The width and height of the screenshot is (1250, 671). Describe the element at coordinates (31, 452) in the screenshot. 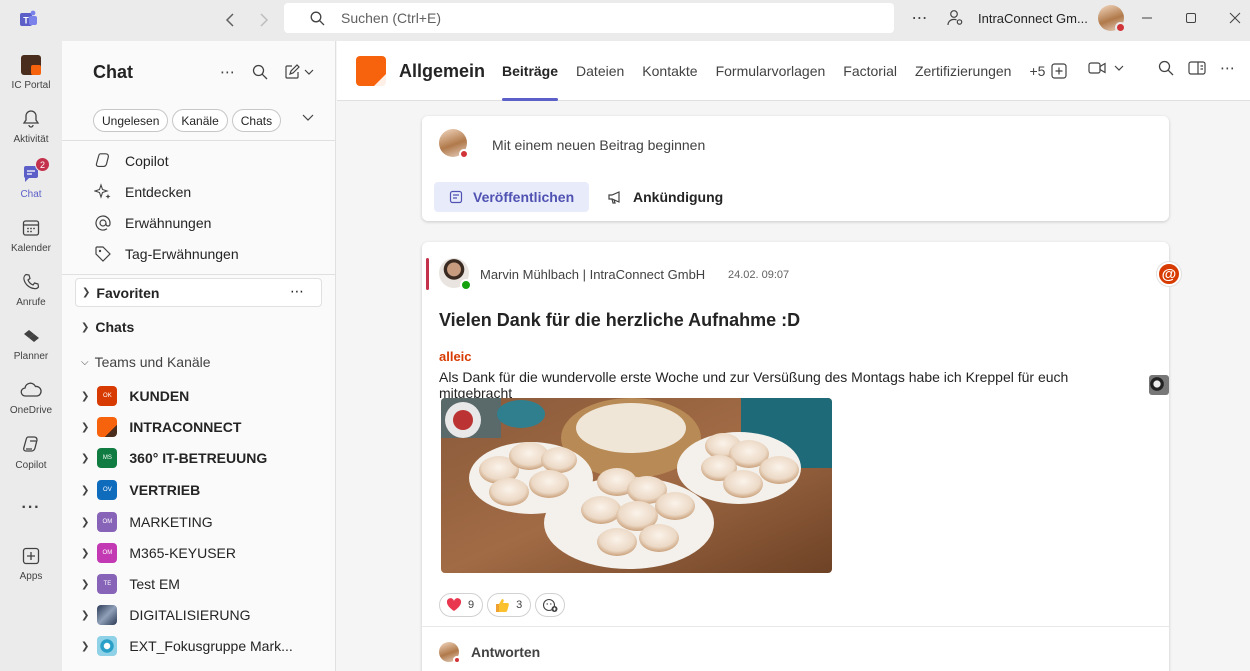

I see `rail-item-copilot: Copilot` at that location.